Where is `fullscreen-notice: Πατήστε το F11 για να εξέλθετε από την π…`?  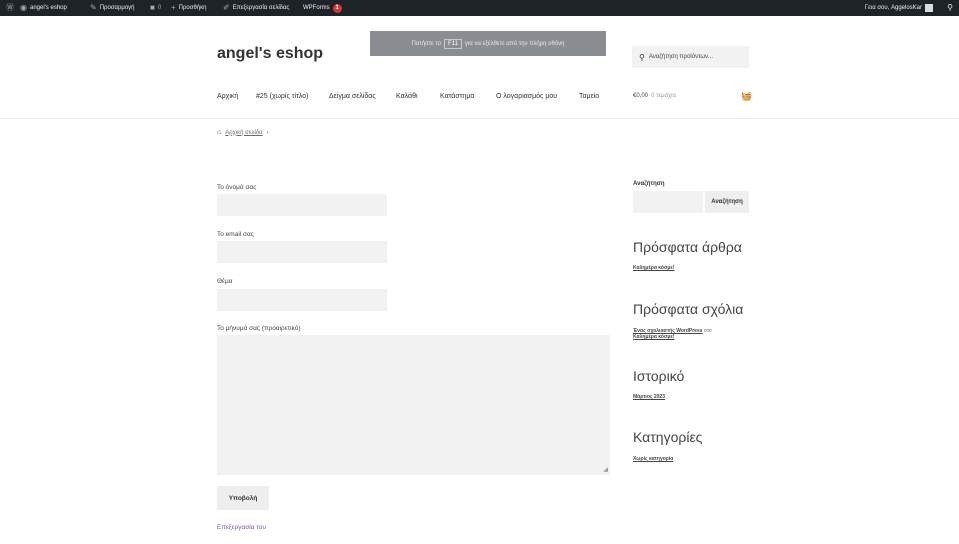
fullscreen-notice: Πατήστε το F11 για να εξέλθετε από την π… is located at coordinates (488, 43).